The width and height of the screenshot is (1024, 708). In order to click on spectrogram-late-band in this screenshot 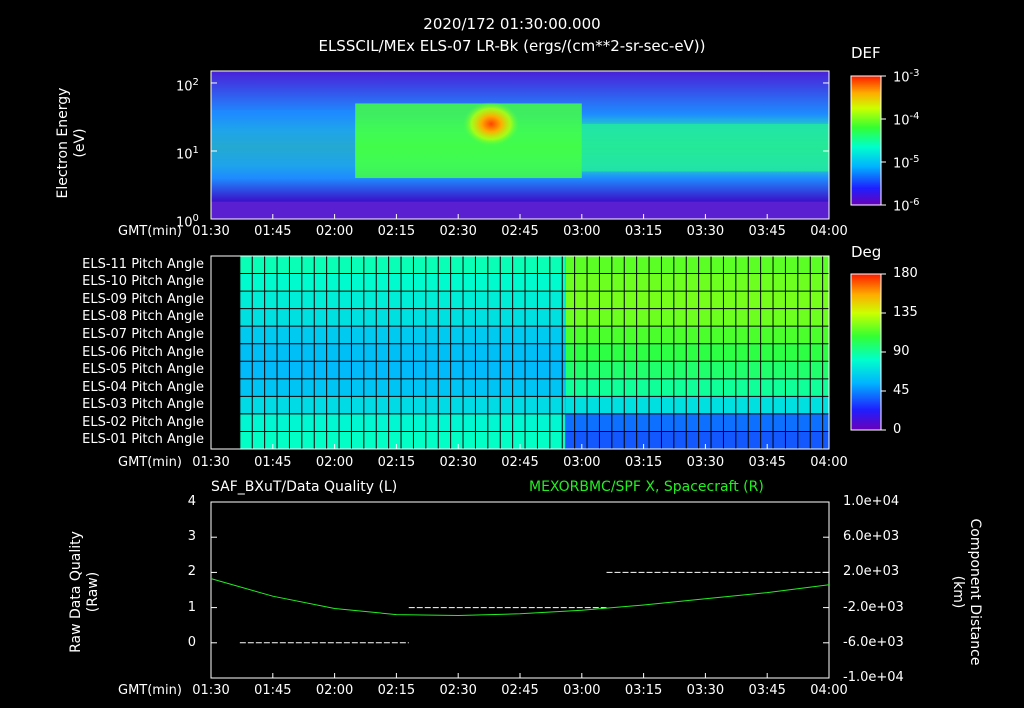, I will do `click(705, 147)`.